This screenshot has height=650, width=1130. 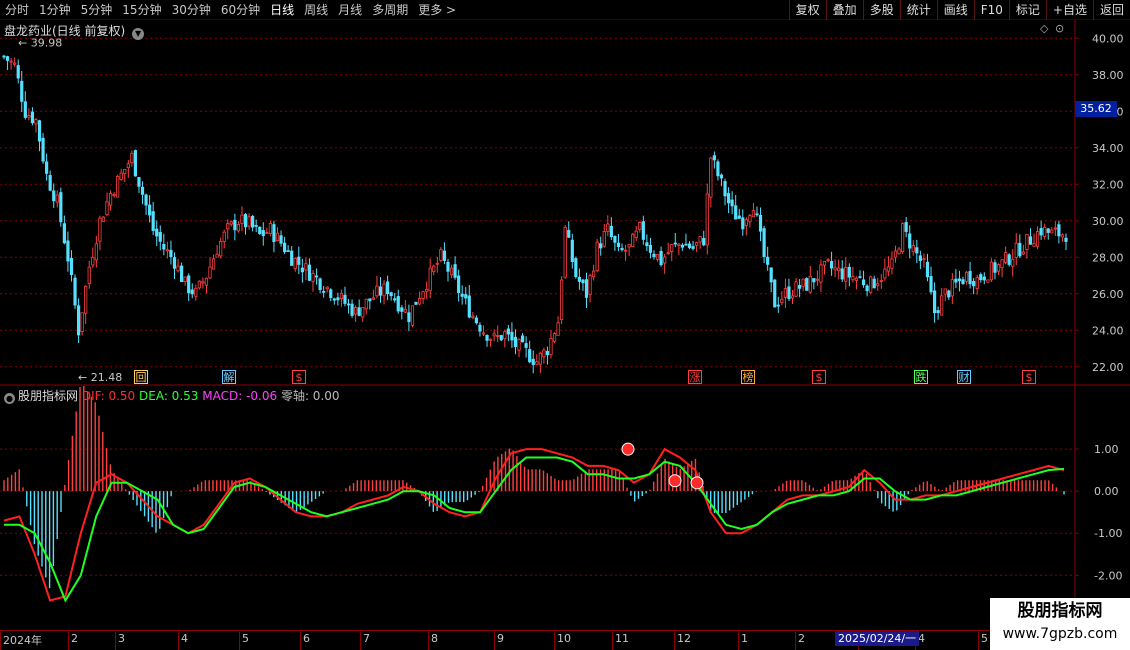 I want to click on period-tab-2: 5分钟, so click(x=97, y=10).